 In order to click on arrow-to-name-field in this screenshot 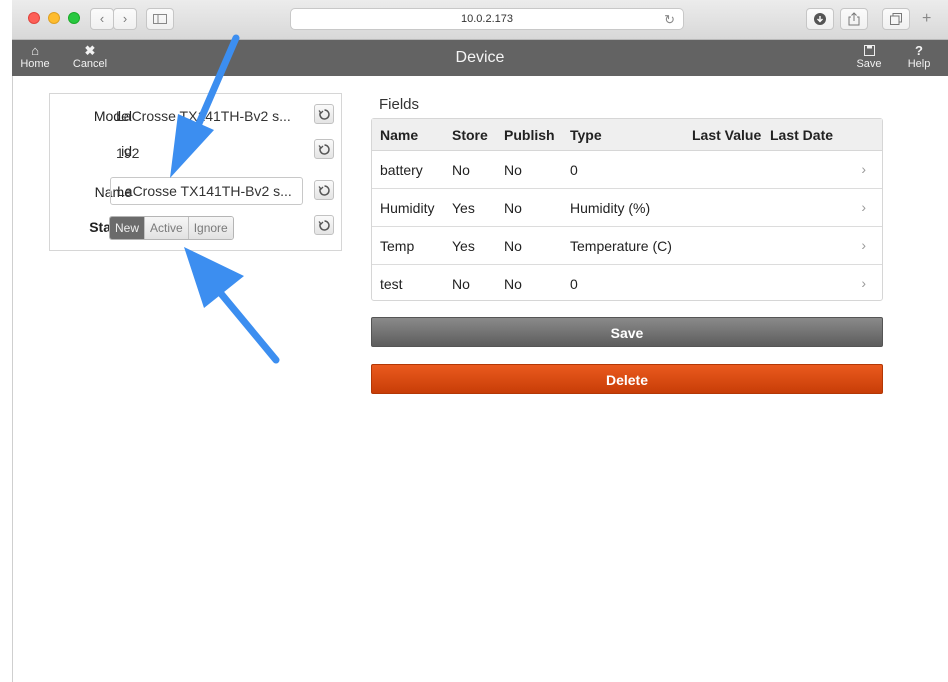, I will do `click(205, 106)`.